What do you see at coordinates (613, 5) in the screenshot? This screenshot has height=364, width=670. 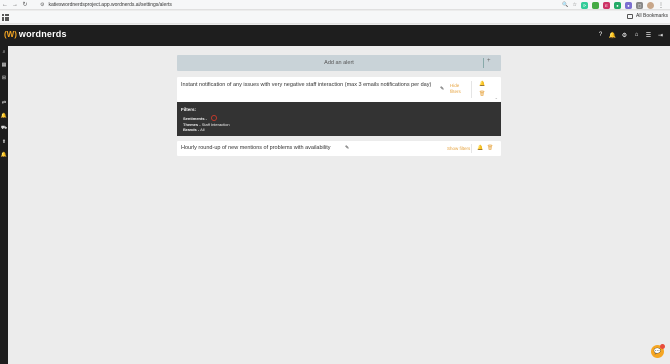 I see `extensions-area: 🔍 ☆ ⟳ E ● ● ▢ ⋮` at bounding box center [613, 5].